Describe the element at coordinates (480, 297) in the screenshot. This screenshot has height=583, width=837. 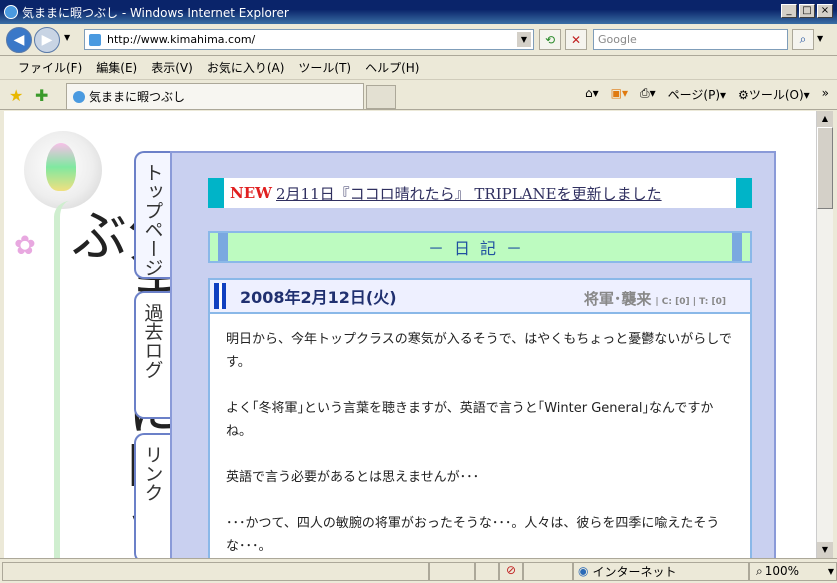
I see `entry-header: 2008年2月12日(火) 将軍･襲来 | C: [0] | T: [0]` at that location.